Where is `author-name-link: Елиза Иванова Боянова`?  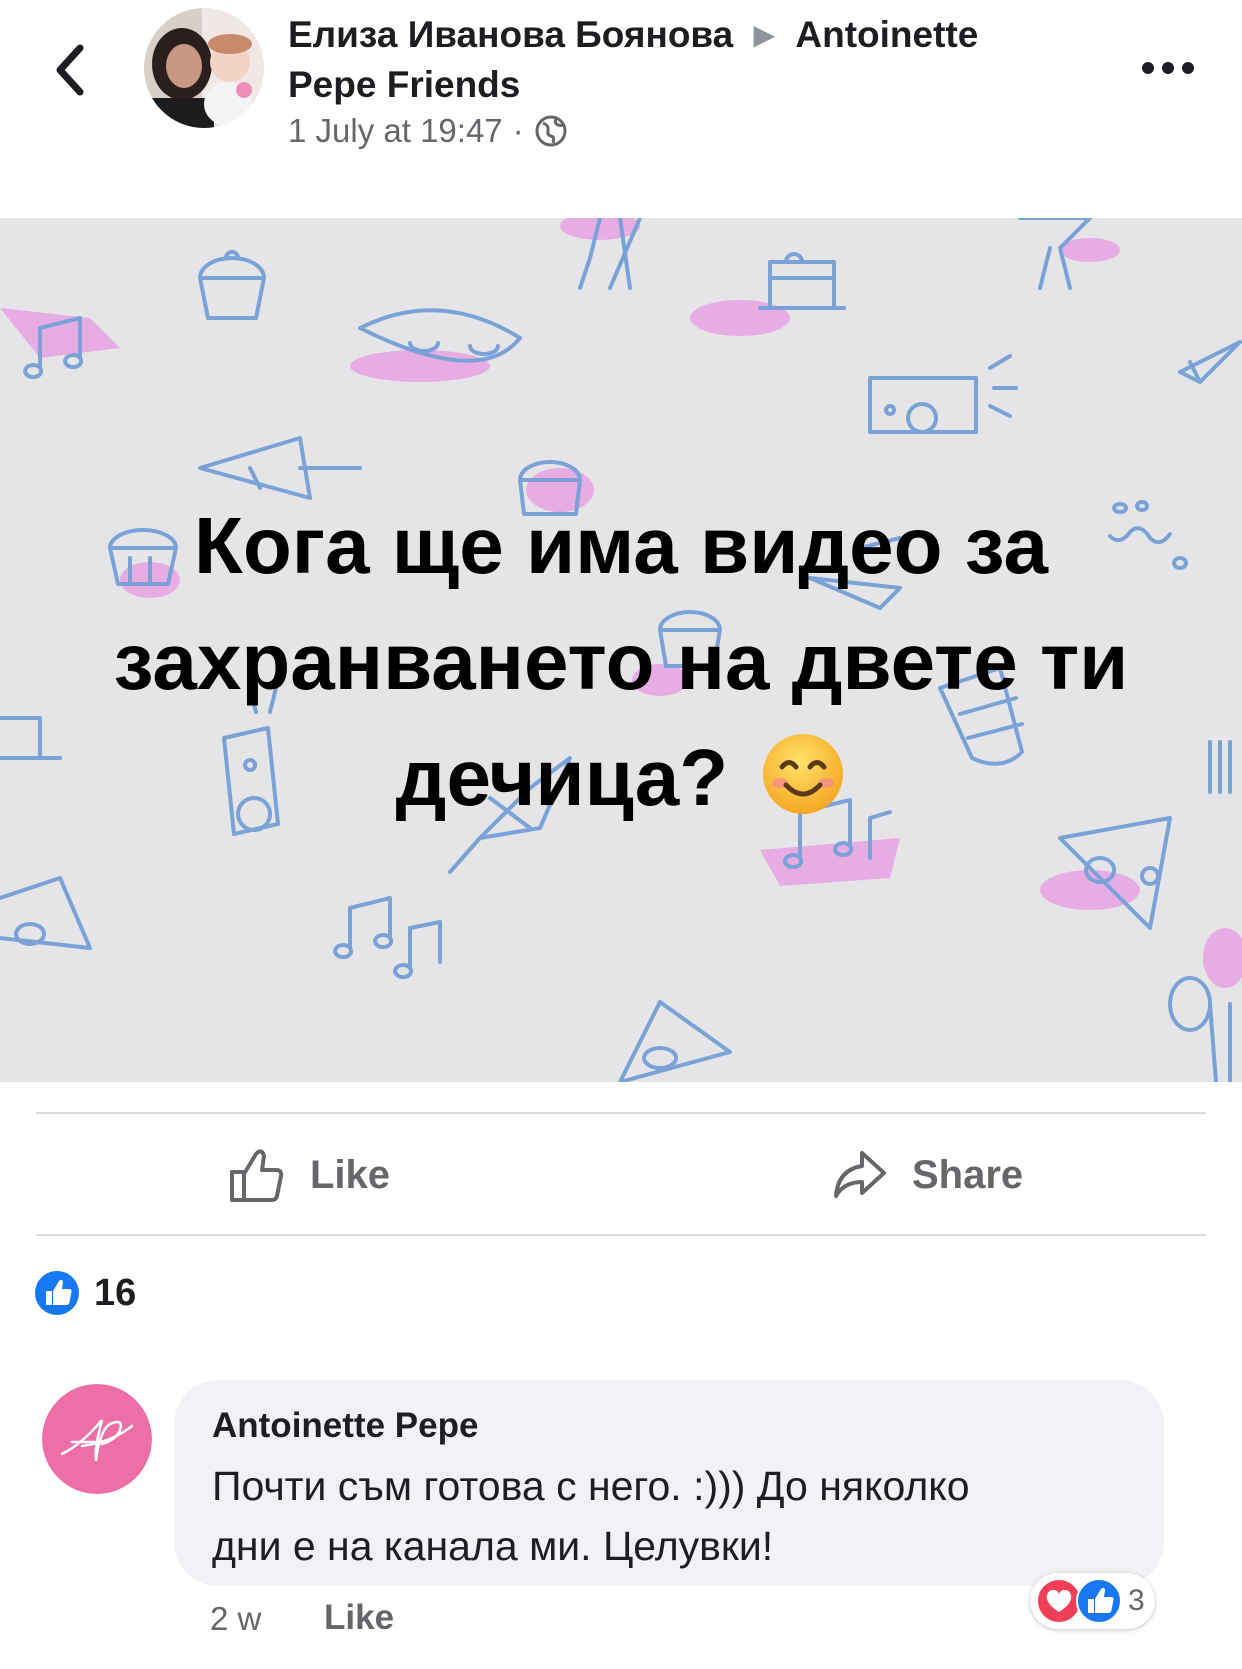 author-name-link: Елиза Иванова Боянова is located at coordinates (510, 34).